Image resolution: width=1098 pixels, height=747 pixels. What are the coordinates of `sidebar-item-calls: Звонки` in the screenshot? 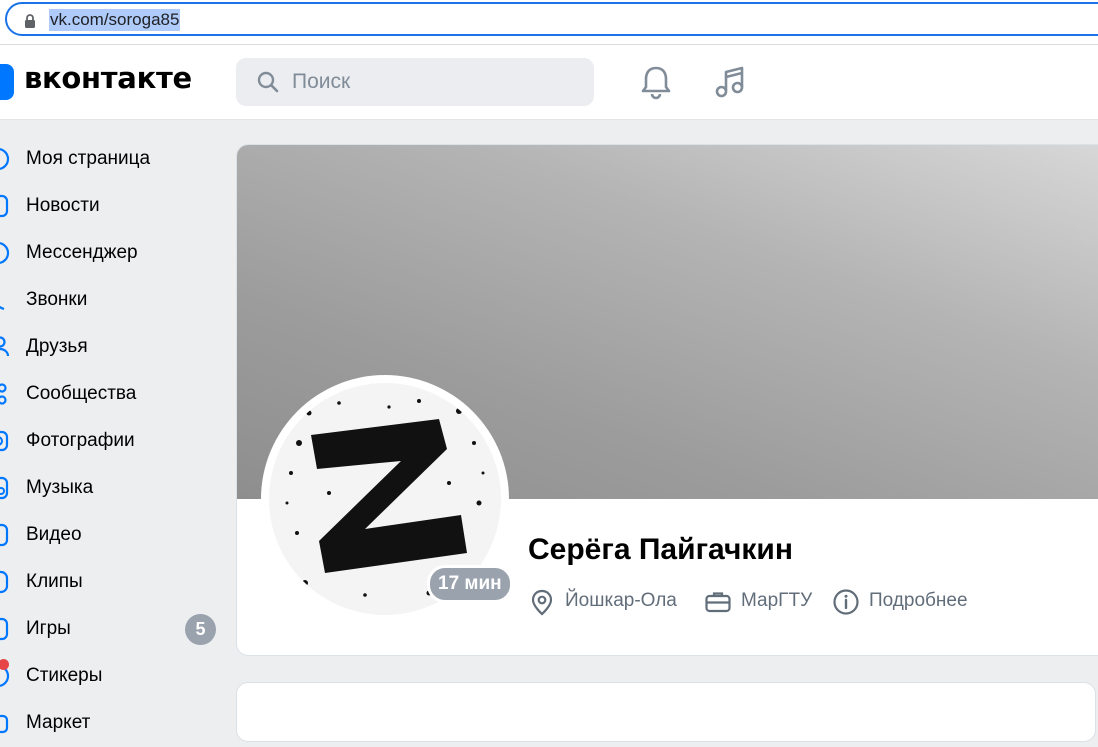 It's located at (115, 300).